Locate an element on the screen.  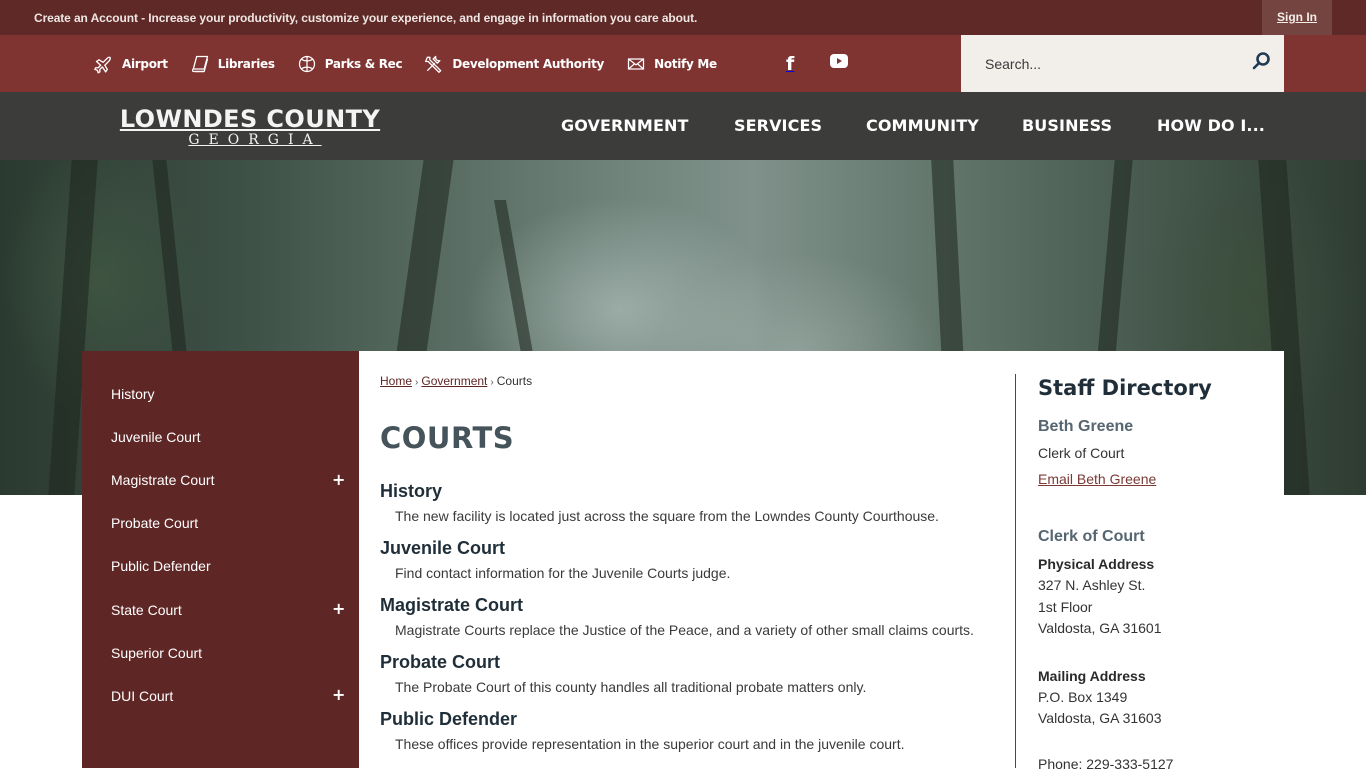
phone-number: Phone: 229-333-5127 is located at coordinates (1106, 764).